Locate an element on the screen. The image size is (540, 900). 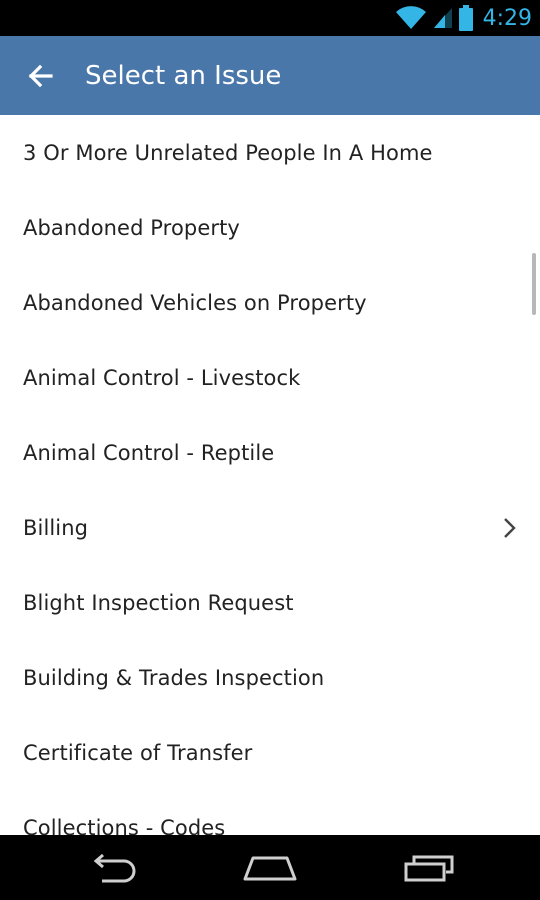
list-item-label: Building & Trades Inspection is located at coordinates (174, 677).